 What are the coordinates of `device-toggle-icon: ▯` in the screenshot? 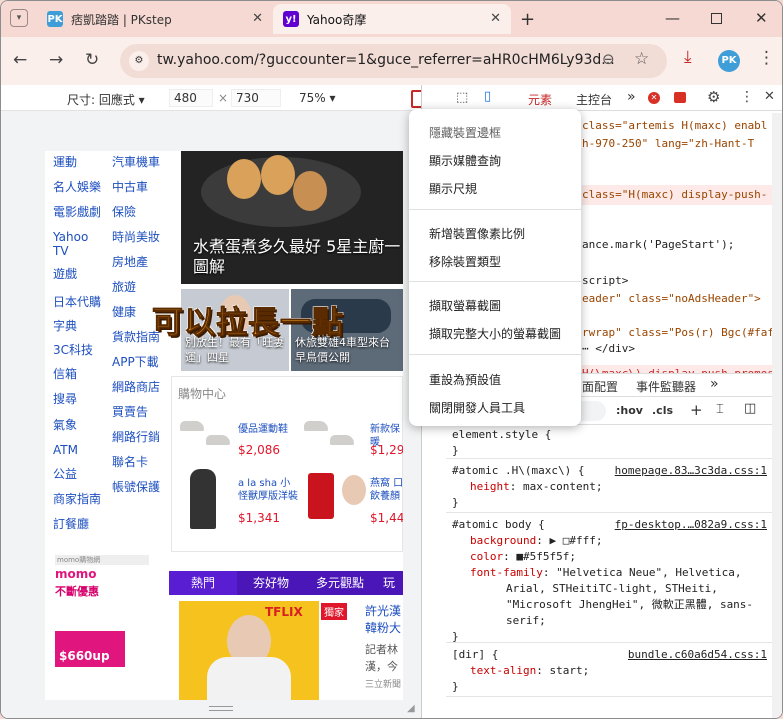 It's located at (487, 96).